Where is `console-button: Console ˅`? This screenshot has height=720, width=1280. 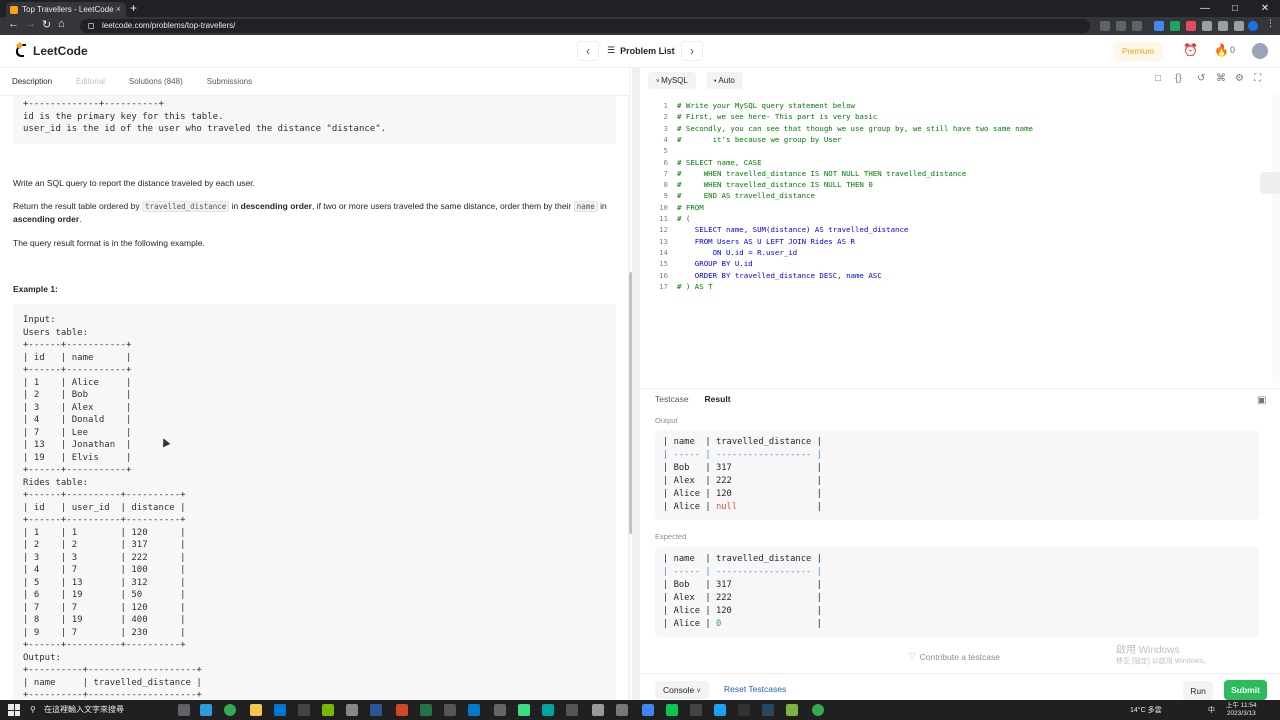 console-button: Console ˅ is located at coordinates (682, 690).